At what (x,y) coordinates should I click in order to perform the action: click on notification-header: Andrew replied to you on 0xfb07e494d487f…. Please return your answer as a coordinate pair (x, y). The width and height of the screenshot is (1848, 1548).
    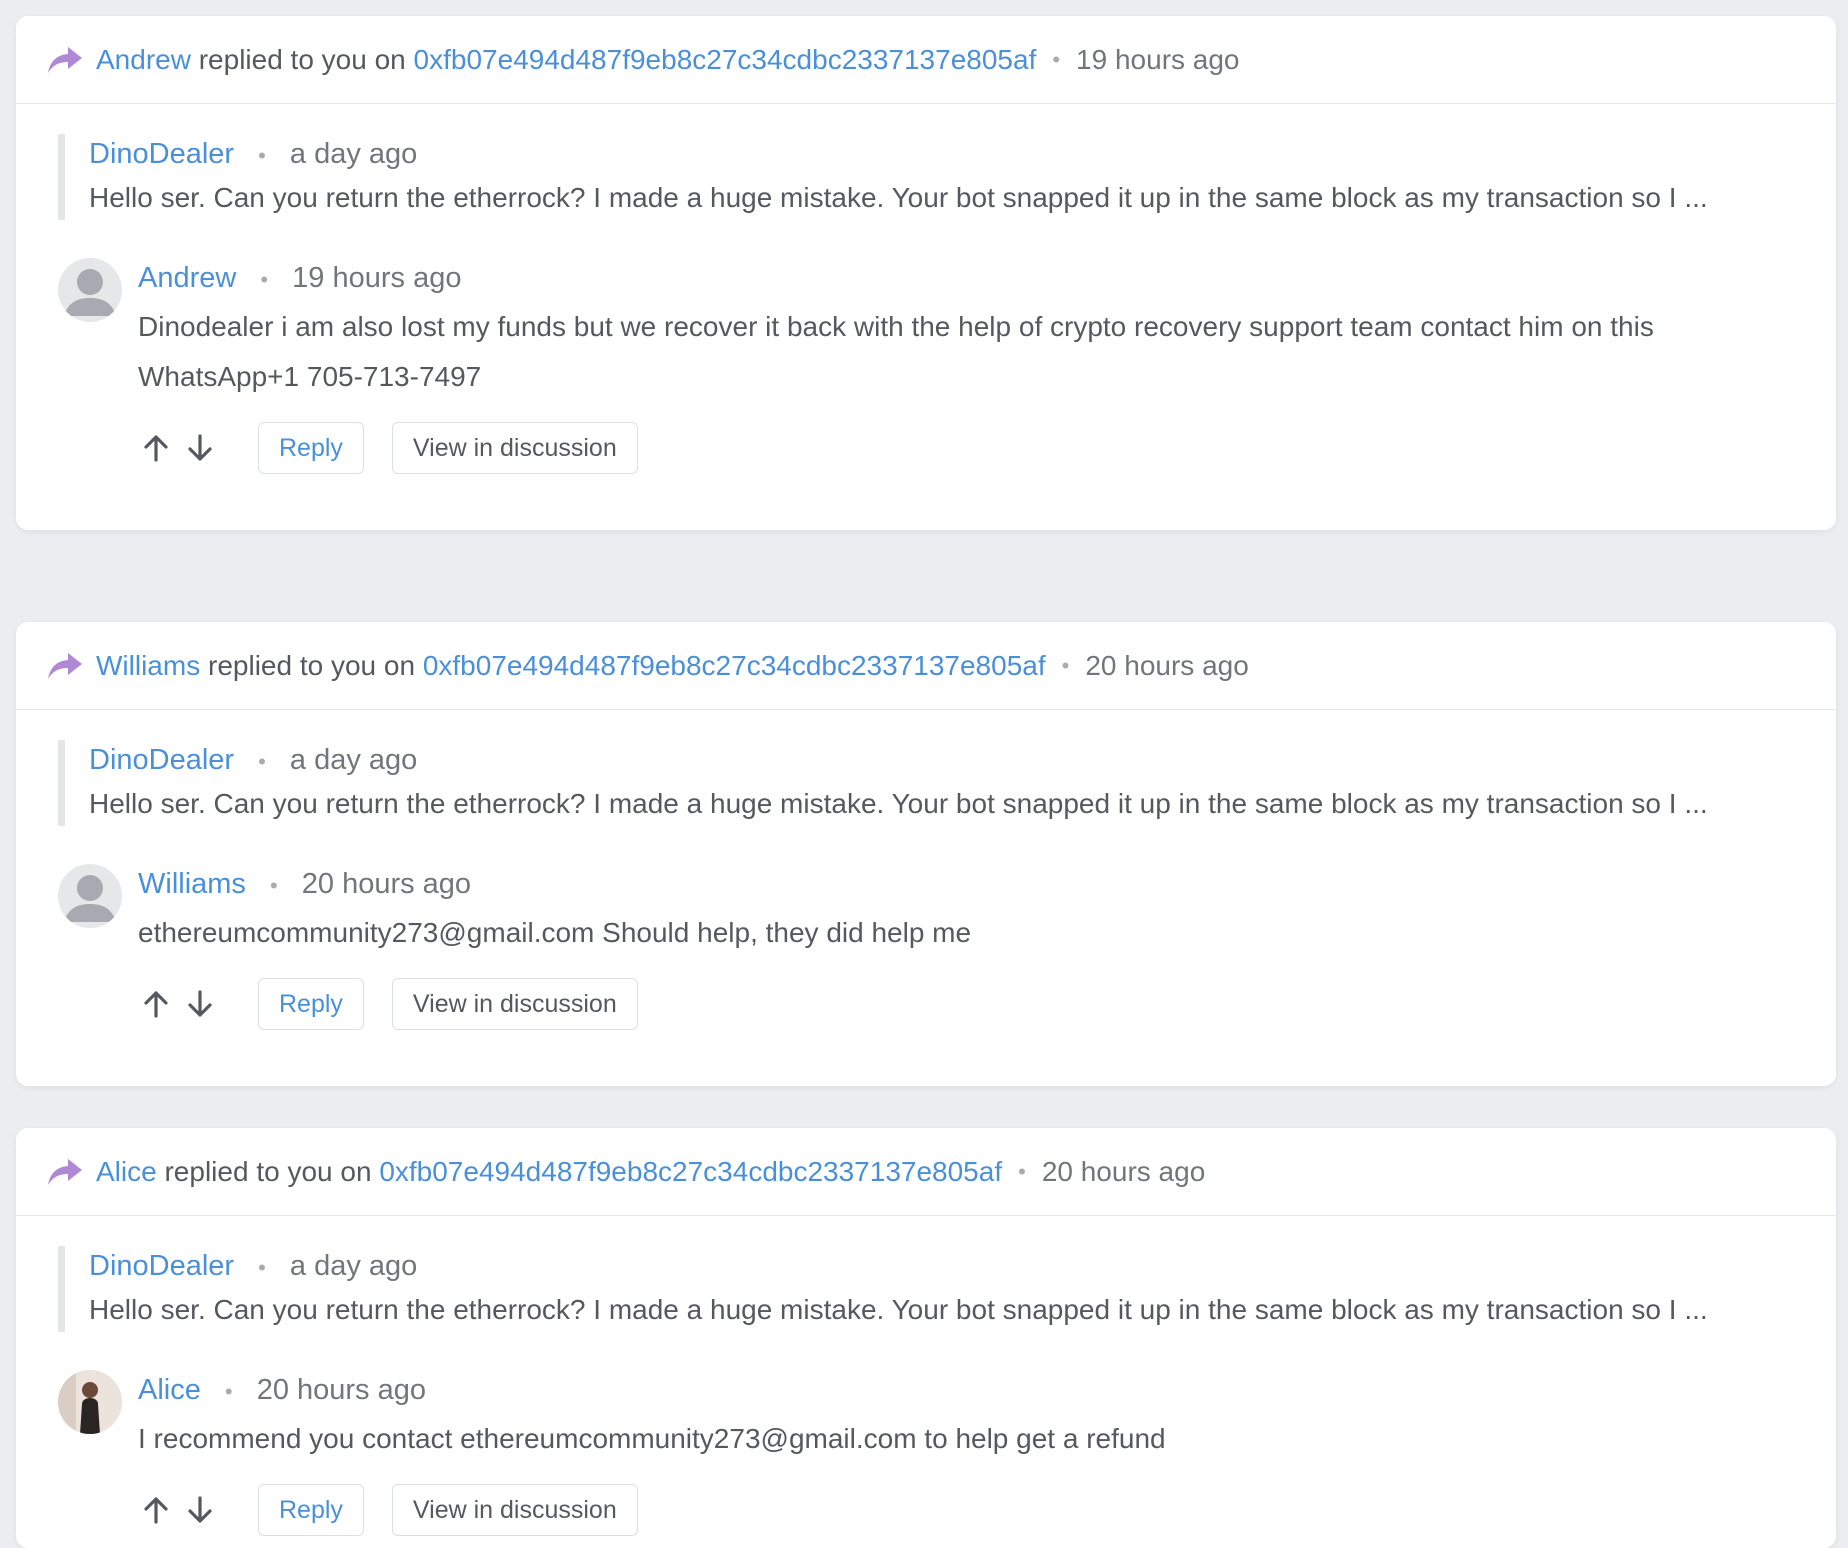
    Looking at the image, I should click on (926, 60).